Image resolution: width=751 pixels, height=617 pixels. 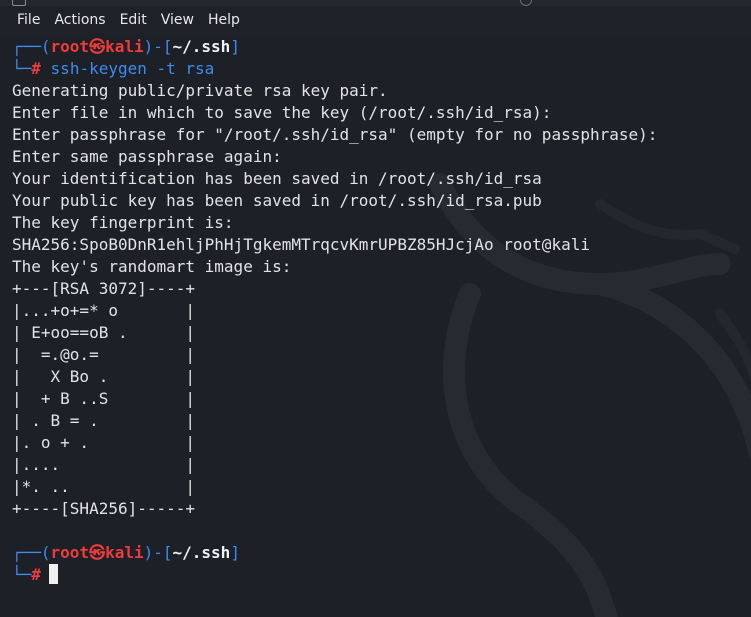 What do you see at coordinates (224, 20) in the screenshot?
I see `menu-help: Help` at bounding box center [224, 20].